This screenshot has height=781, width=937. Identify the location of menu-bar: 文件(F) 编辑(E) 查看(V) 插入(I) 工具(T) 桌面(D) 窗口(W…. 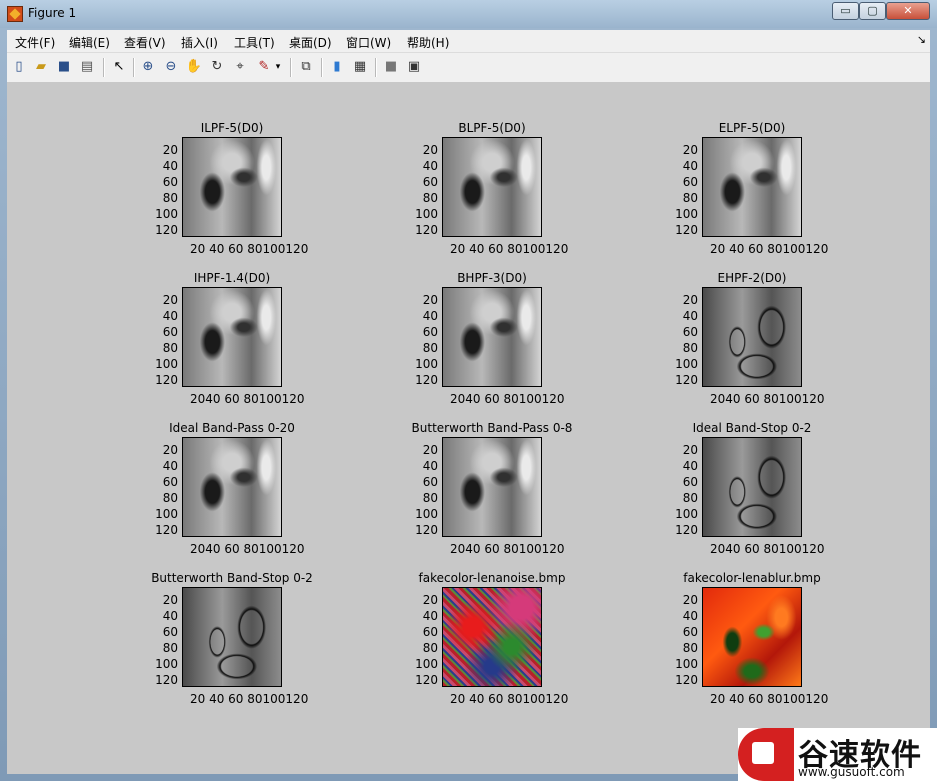
(468, 41).